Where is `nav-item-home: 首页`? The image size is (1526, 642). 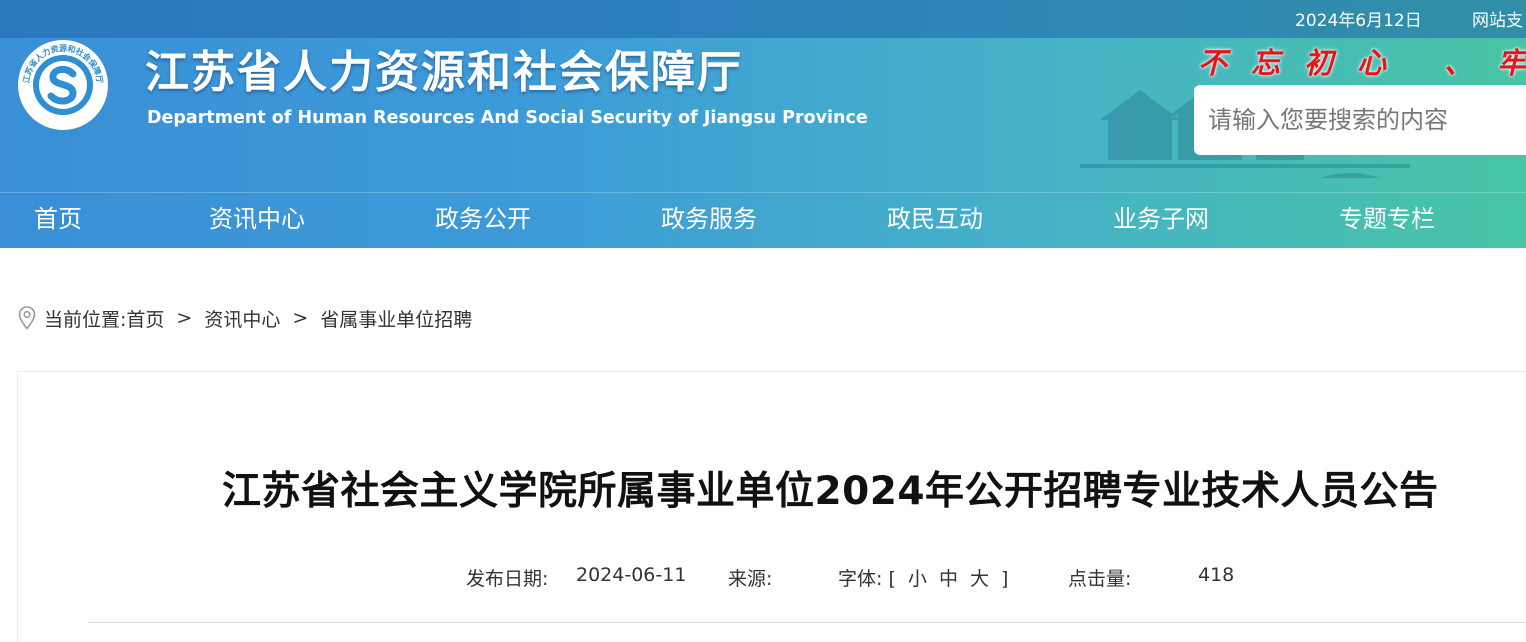
nav-item-home: 首页 is located at coordinates (58, 216).